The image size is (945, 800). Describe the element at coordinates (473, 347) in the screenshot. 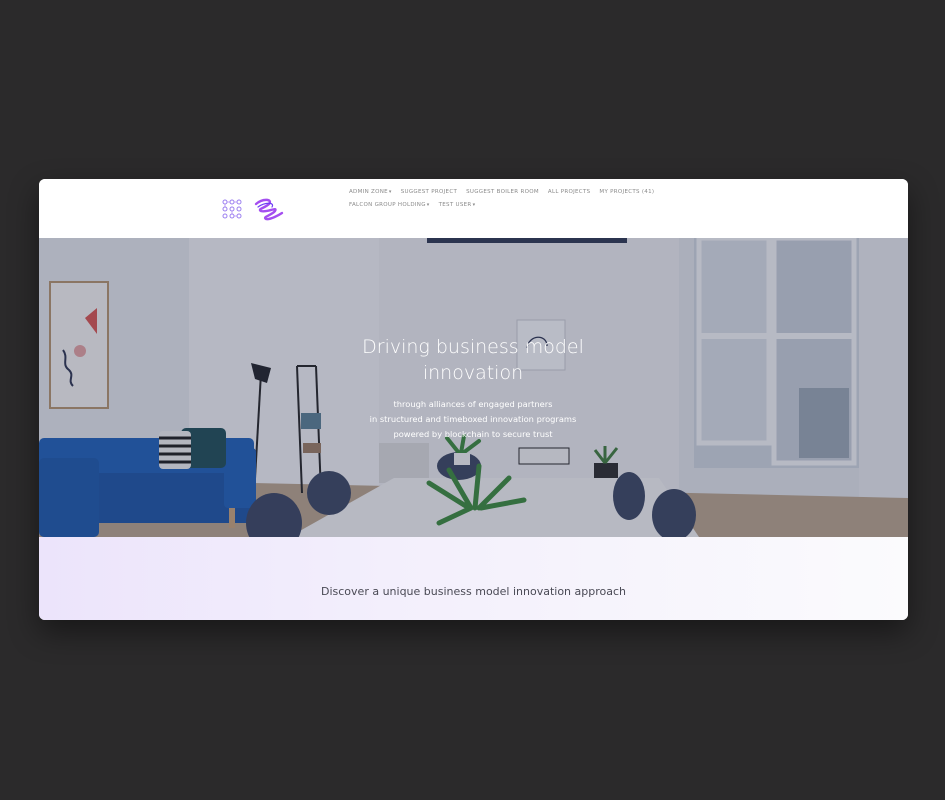

I see `hero-title-line: Driving business model` at that location.